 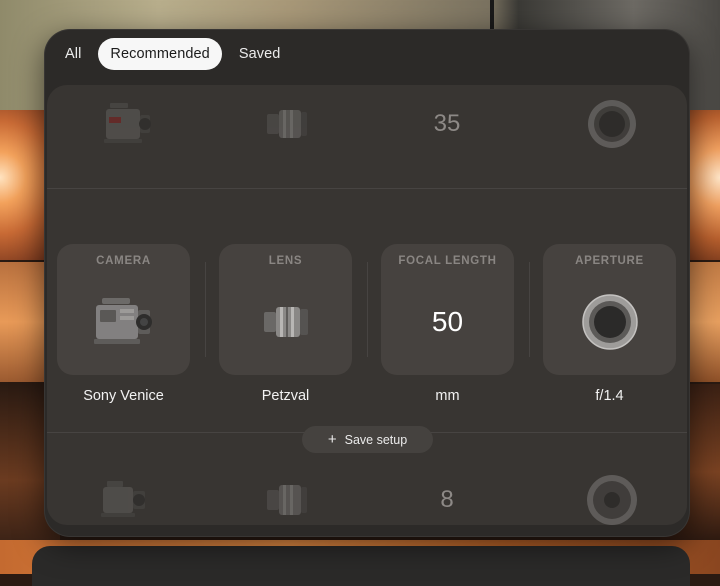 What do you see at coordinates (376, 439) in the screenshot?
I see `save-setup-label: Save setup` at bounding box center [376, 439].